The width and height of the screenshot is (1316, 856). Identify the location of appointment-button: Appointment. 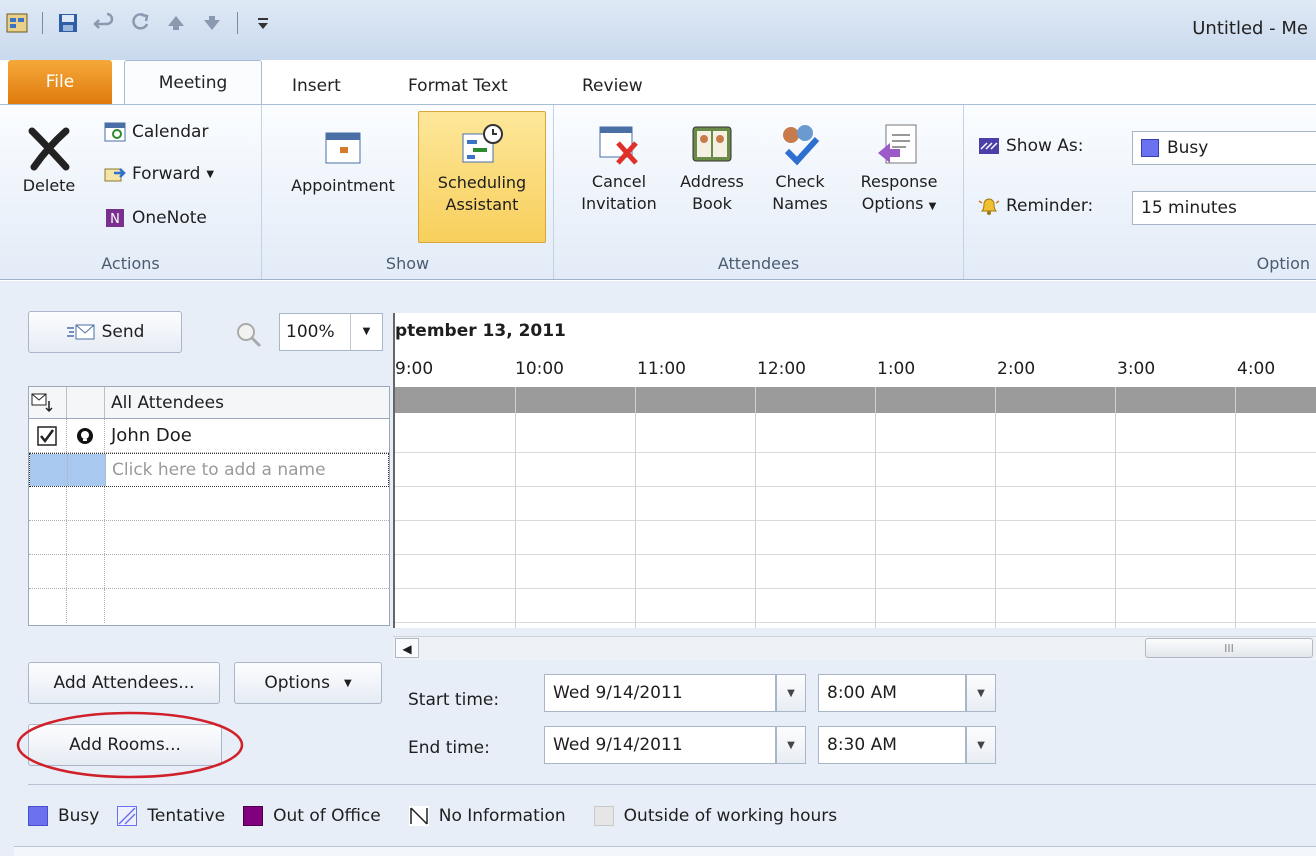
(343, 161).